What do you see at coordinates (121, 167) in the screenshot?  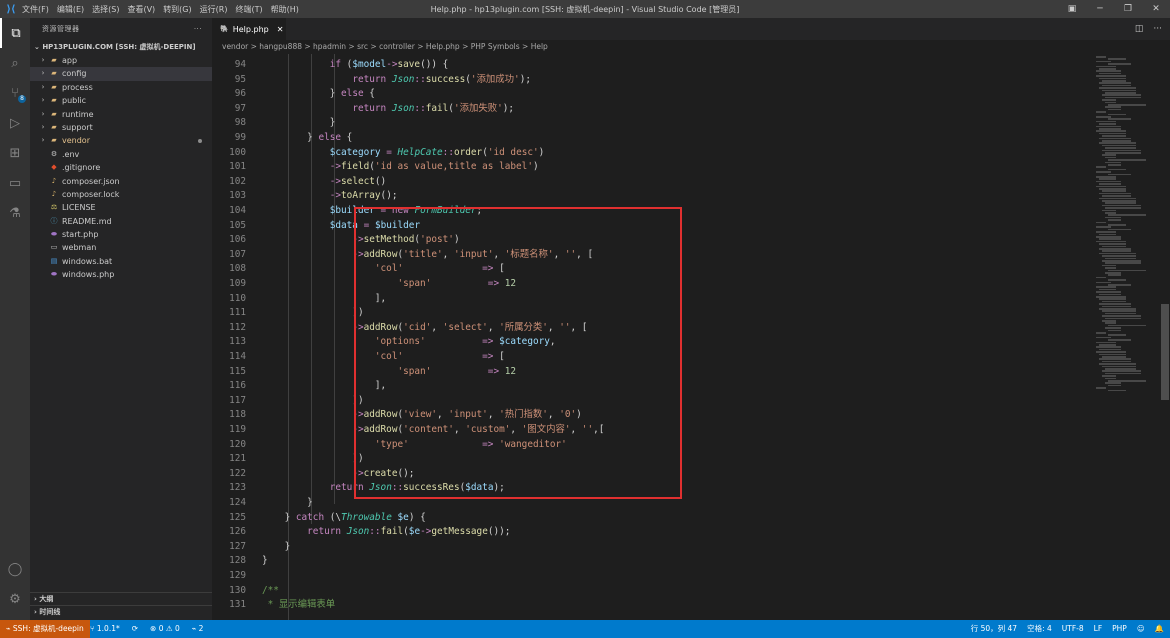 I see `file-item: ◆ .gitignore` at bounding box center [121, 167].